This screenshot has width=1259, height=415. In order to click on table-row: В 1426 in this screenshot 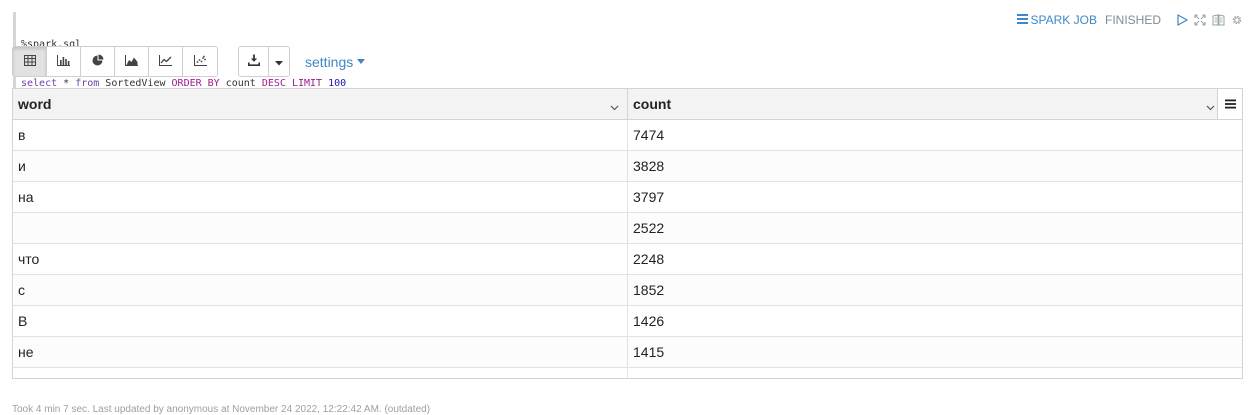, I will do `click(627, 321)`.